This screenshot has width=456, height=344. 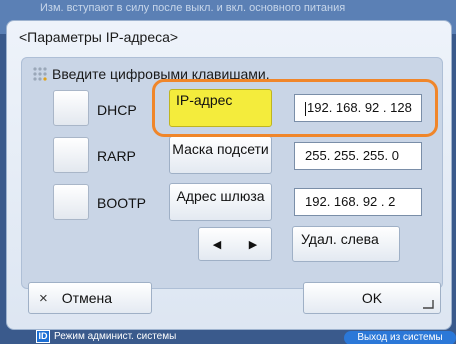 I want to click on dhcp-checkbox, so click(x=71, y=108).